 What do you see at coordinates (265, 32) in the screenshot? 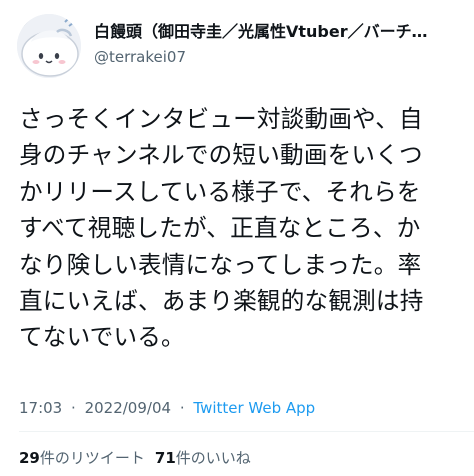
I see `author-display-name: 白饅頭（御田寺圭／光属性Vtuber／バーチャル` at bounding box center [265, 32].